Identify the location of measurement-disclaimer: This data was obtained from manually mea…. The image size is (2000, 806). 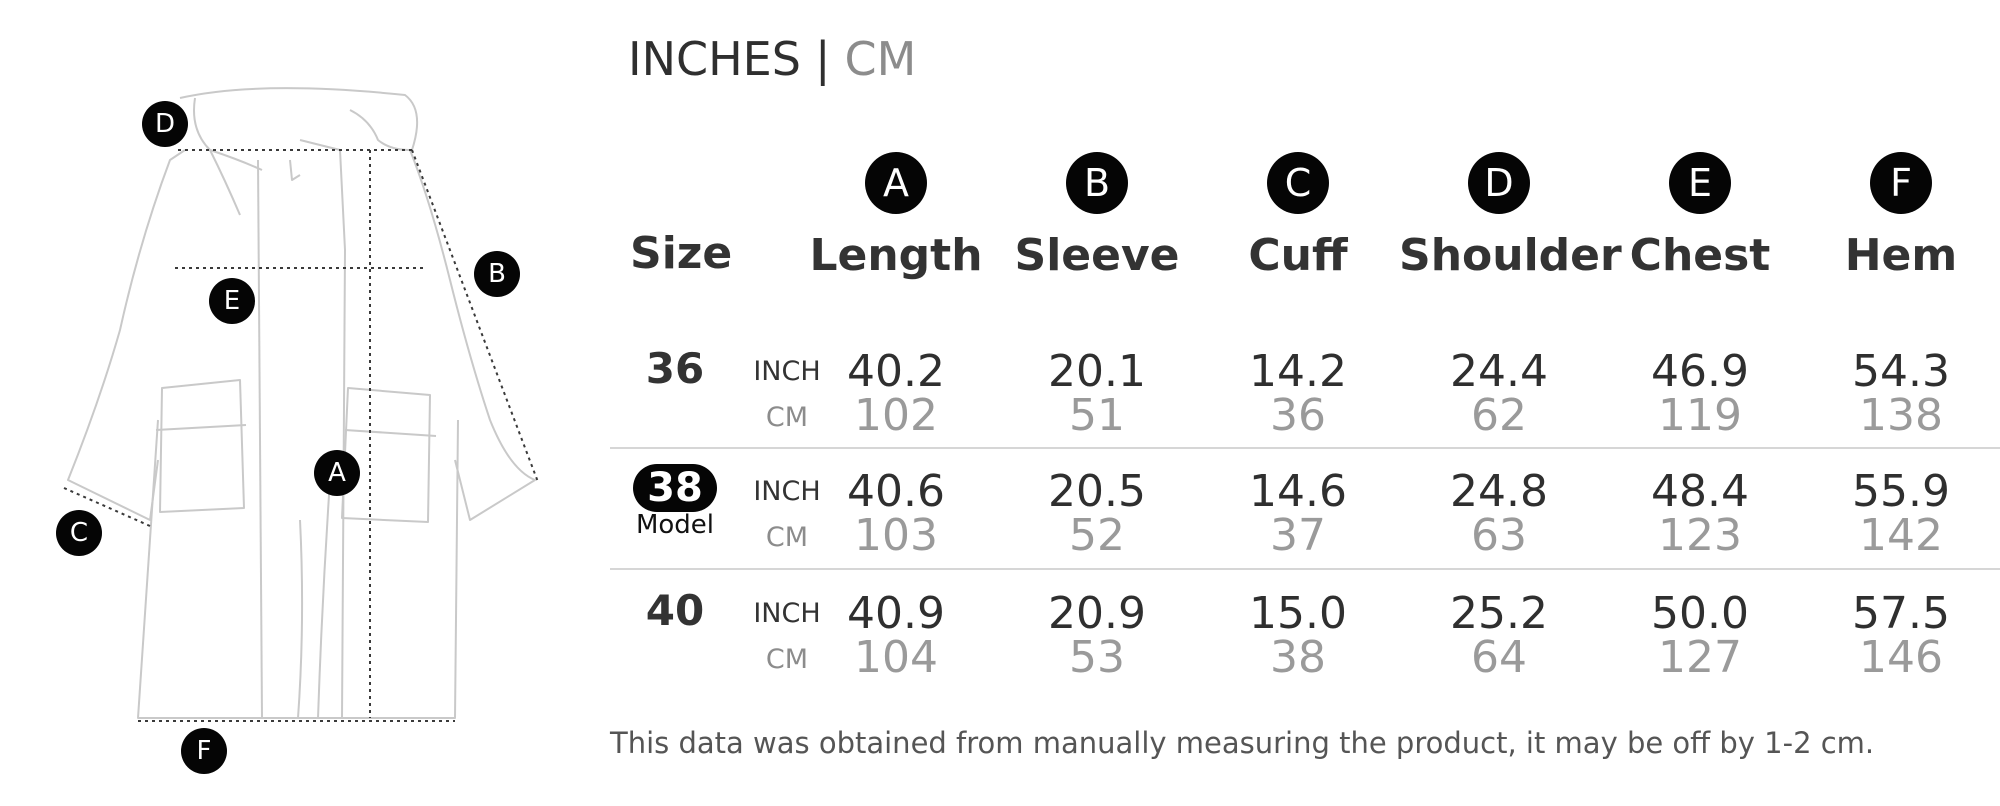
(1242, 743).